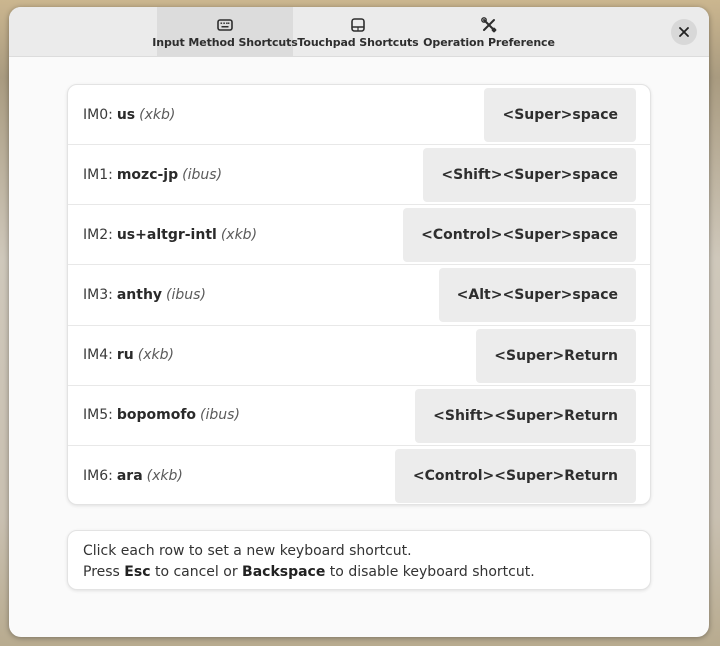  I want to click on close-button, so click(684, 32).